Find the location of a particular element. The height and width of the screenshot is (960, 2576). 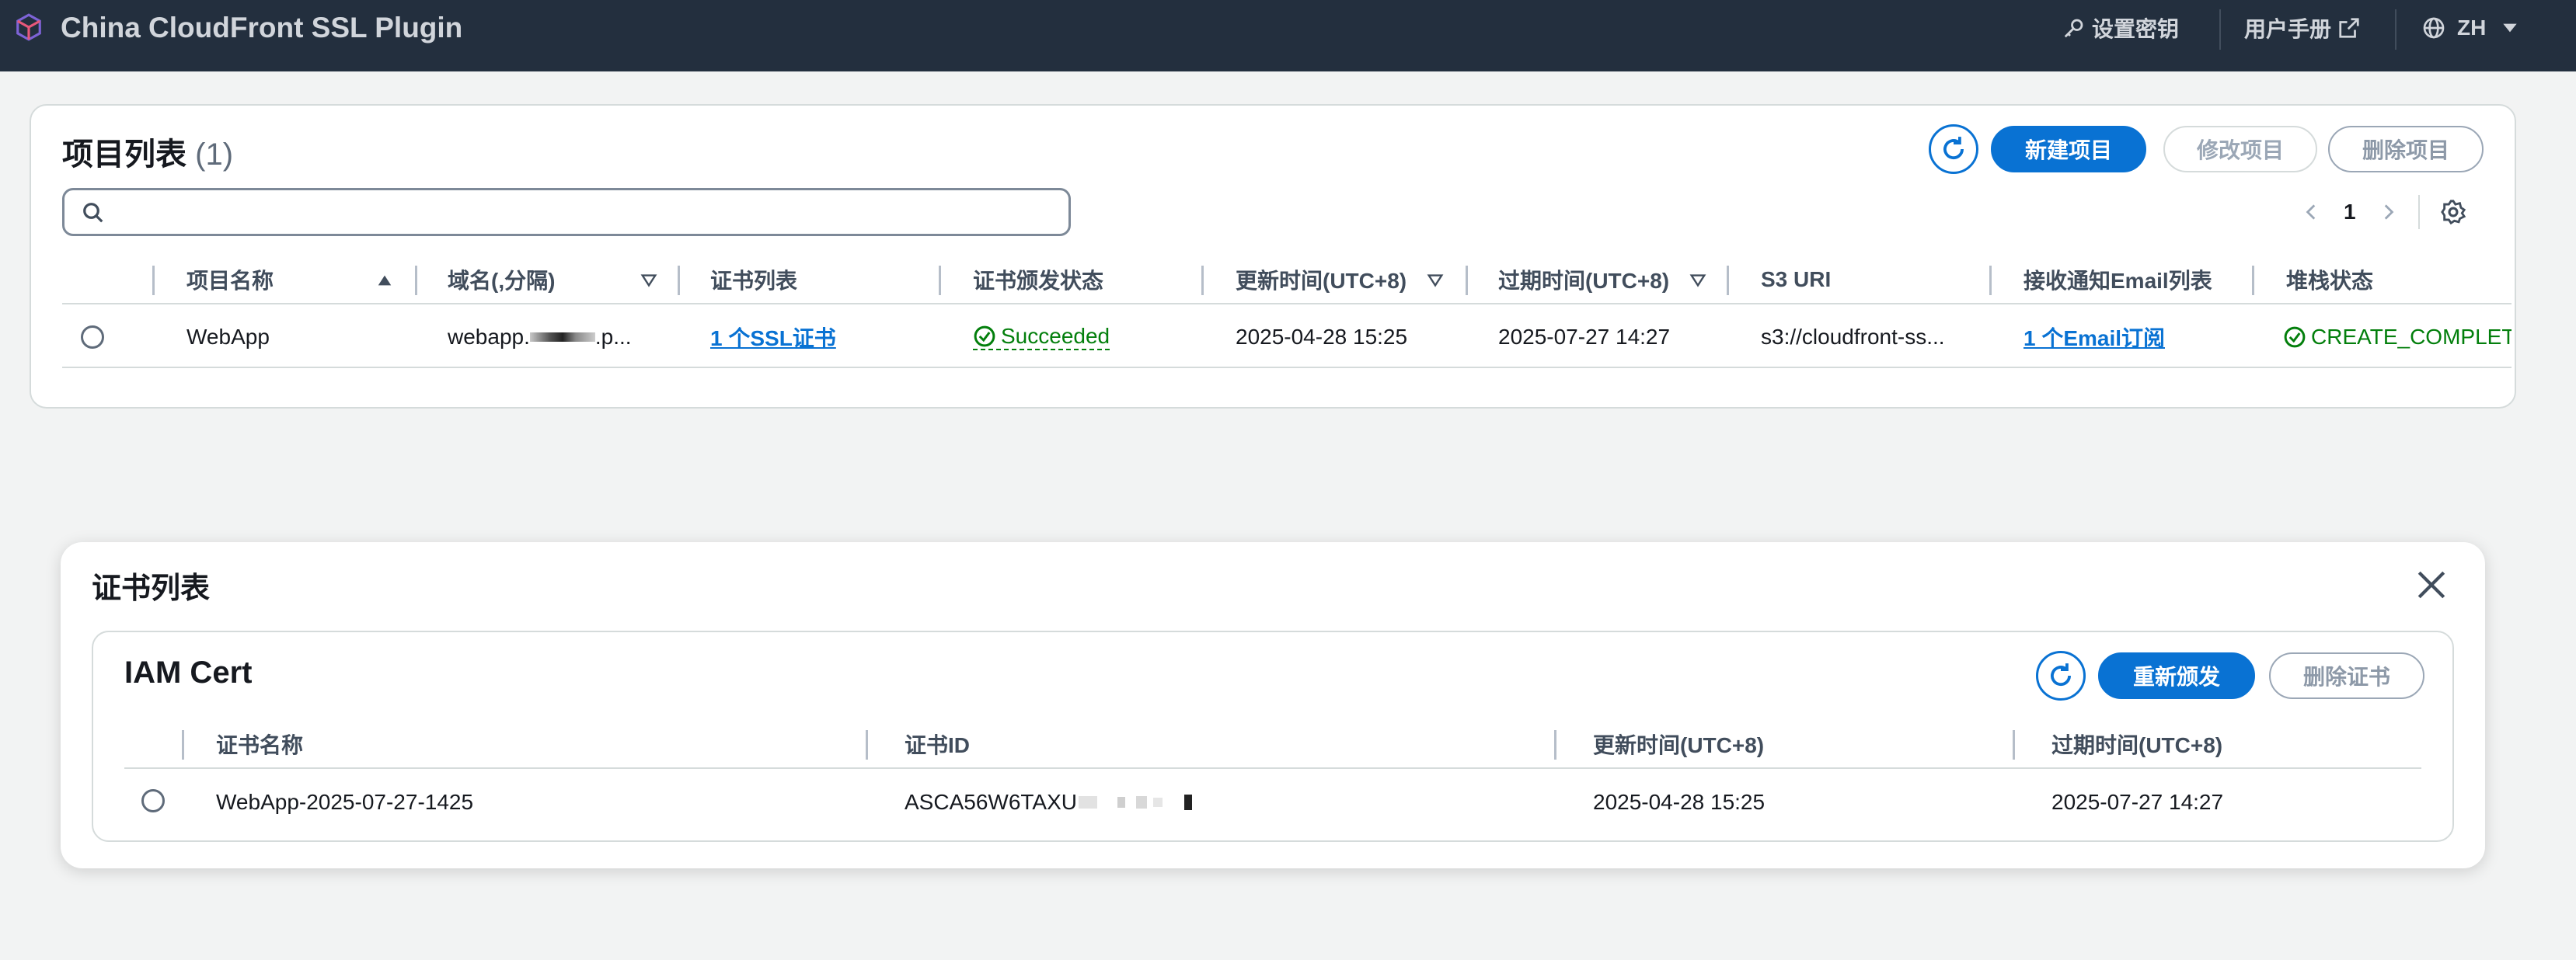

reissue-button: 重新颁发 is located at coordinates (2176, 675).